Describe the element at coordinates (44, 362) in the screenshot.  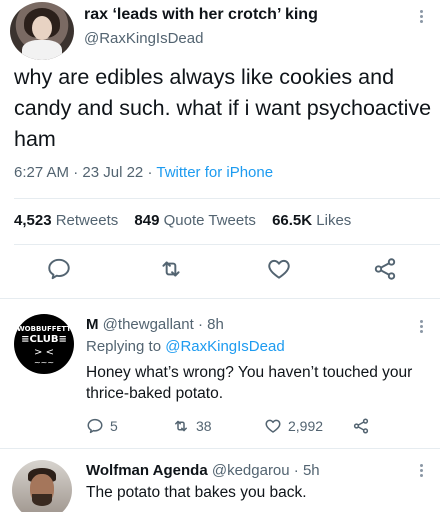
I see `avatar-text: ~~~` at that location.